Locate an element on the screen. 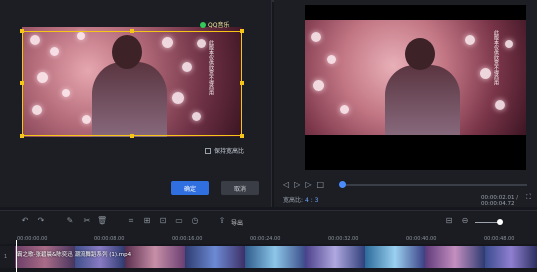 The image size is (537, 272). screen-icon: ▭ is located at coordinates (179, 220).